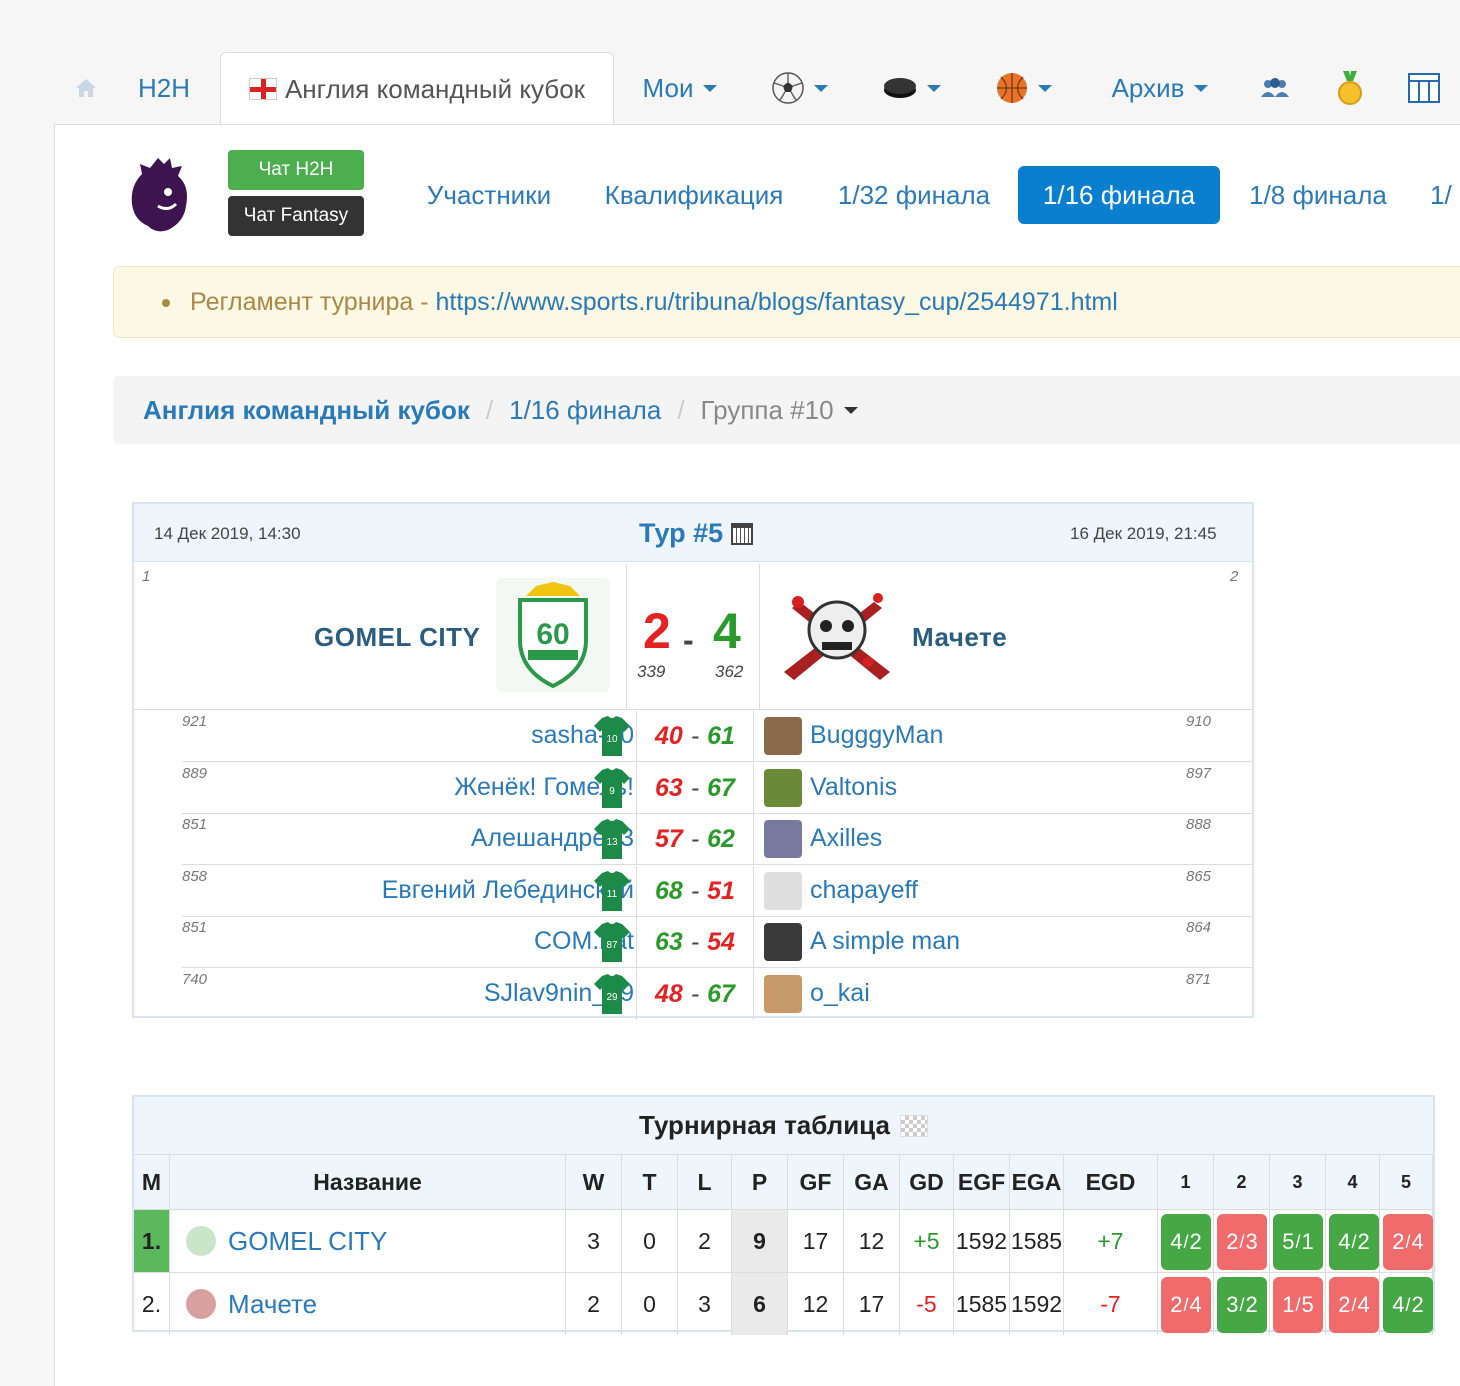 Image resolution: width=1460 pixels, height=1386 pixels. Describe the element at coordinates (368, 1182) in the screenshot. I see `standings-header-cell: Название` at that location.